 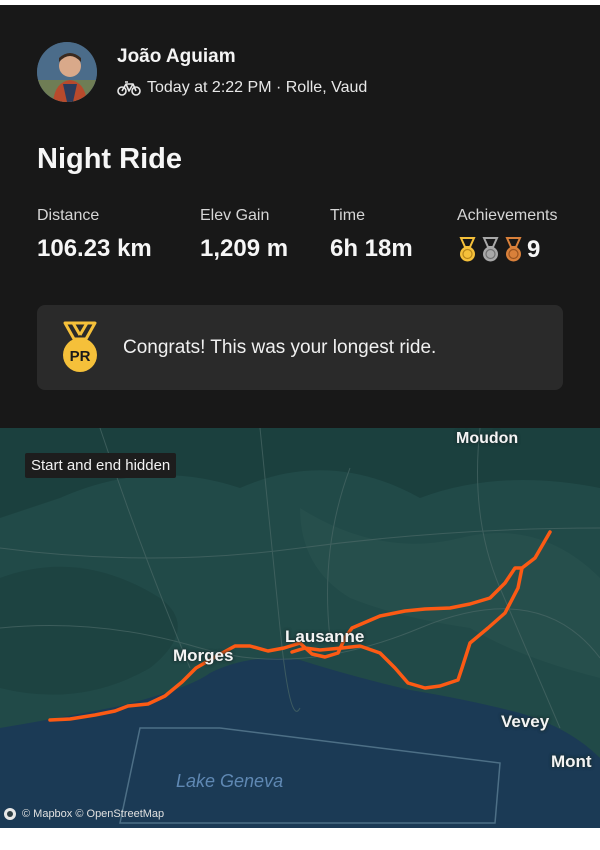 What do you see at coordinates (68, 215) in the screenshot?
I see `stat-label: Distance` at bounding box center [68, 215].